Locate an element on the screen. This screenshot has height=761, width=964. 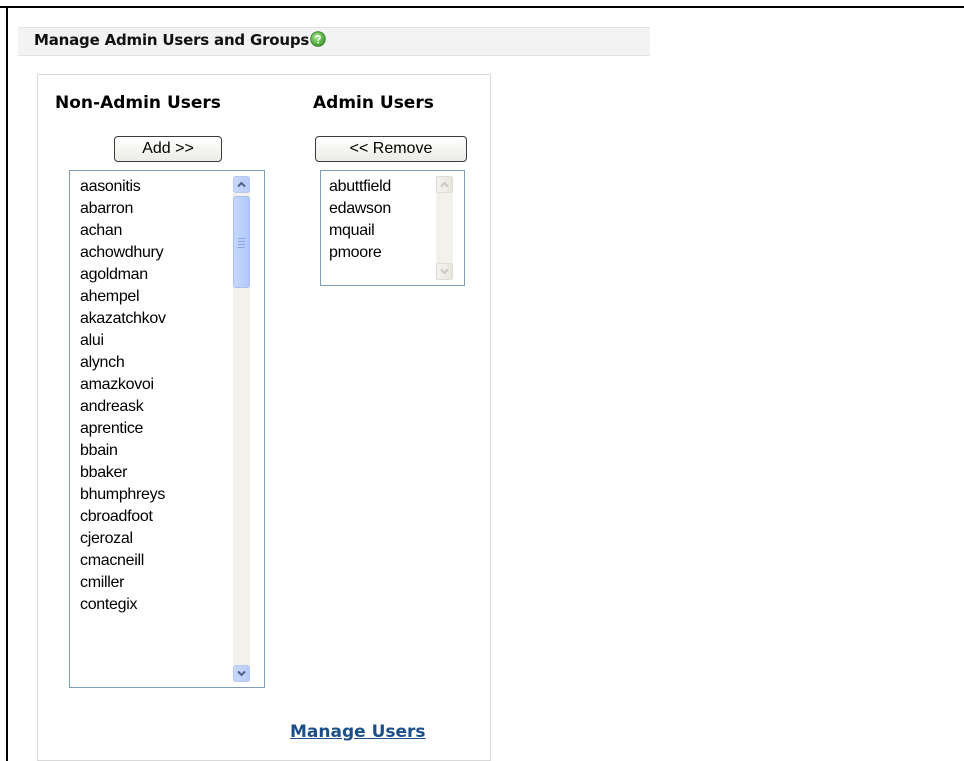
list-item: abuttfield is located at coordinates (360, 187).